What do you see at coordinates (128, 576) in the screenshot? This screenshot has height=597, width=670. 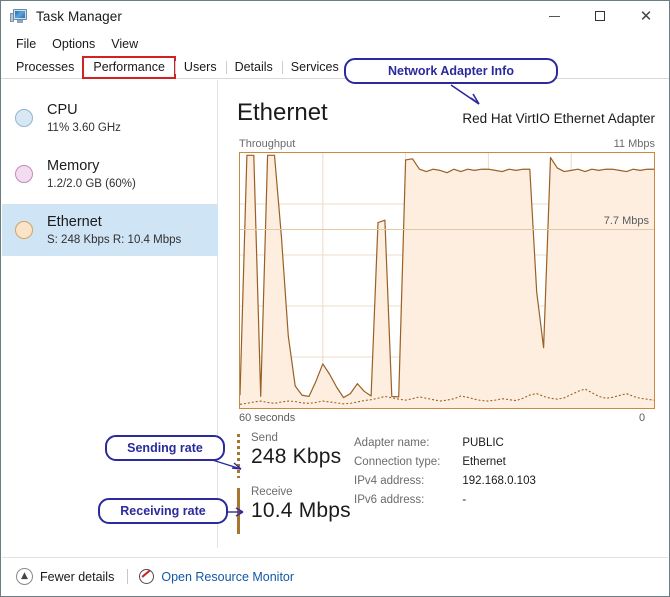 I see `status-divider` at bounding box center [128, 576].